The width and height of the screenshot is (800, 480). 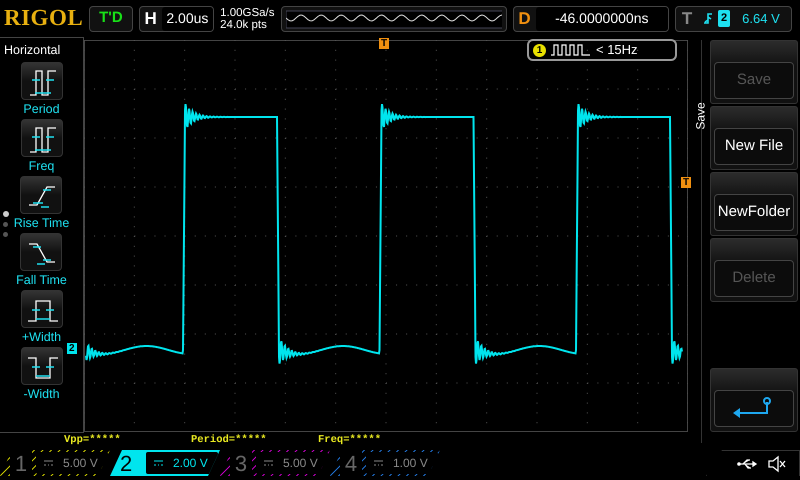 What do you see at coordinates (571, 50) in the screenshot?
I see `pulse-train-icon` at bounding box center [571, 50].